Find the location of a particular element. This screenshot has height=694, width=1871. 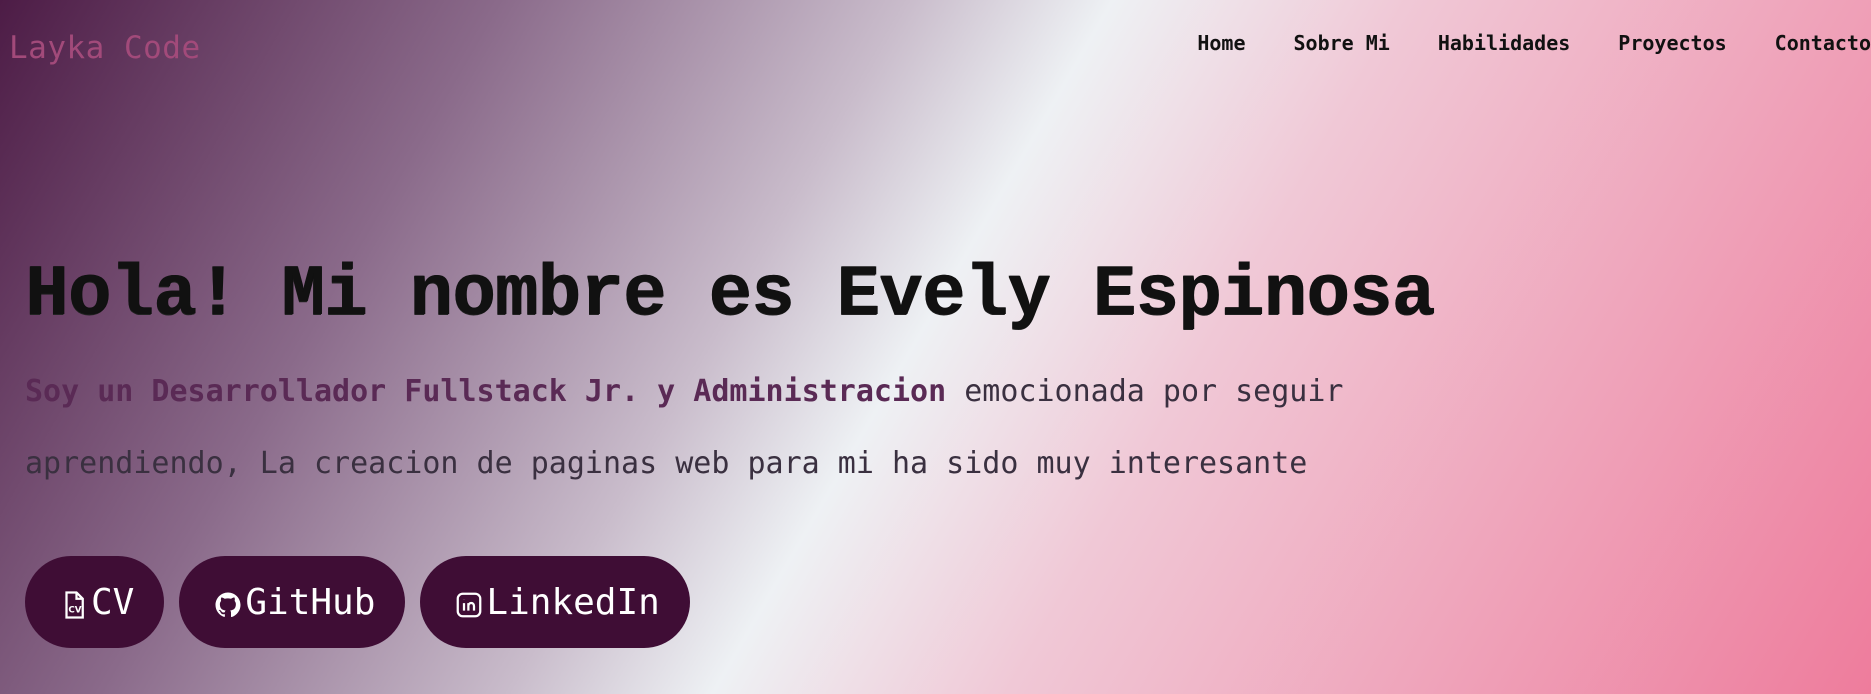

github-button-label: GitHub is located at coordinates (310, 602).